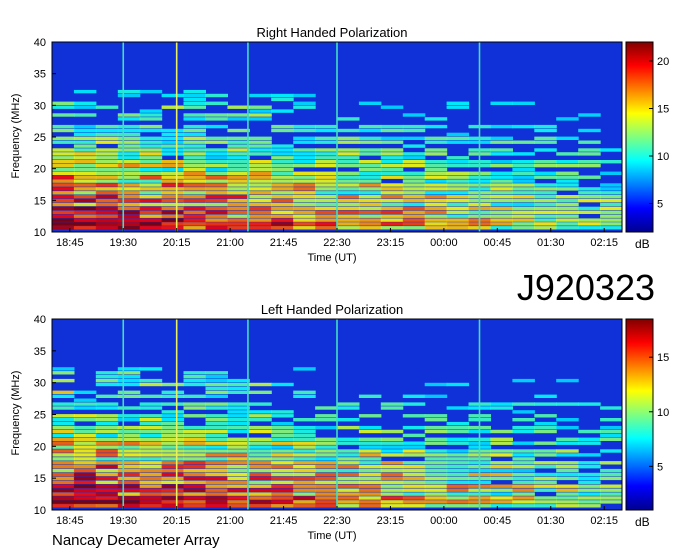 This screenshot has height=552, width=680. I want to click on x-tick-label: 20:15, so click(177, 243).